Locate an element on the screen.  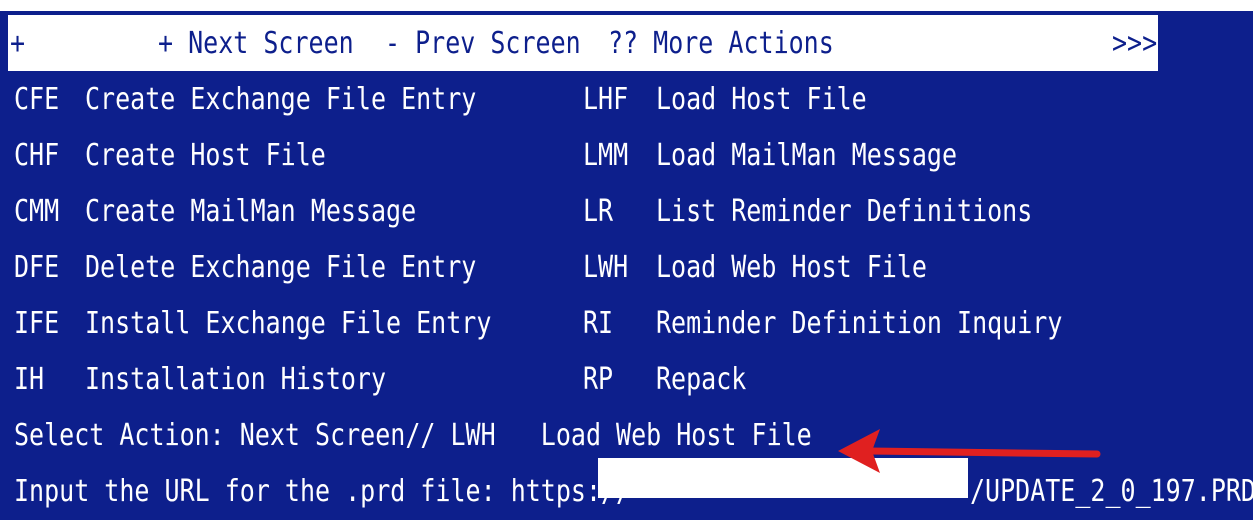
red-annotation-arrow-icon is located at coordinates (969, 451).